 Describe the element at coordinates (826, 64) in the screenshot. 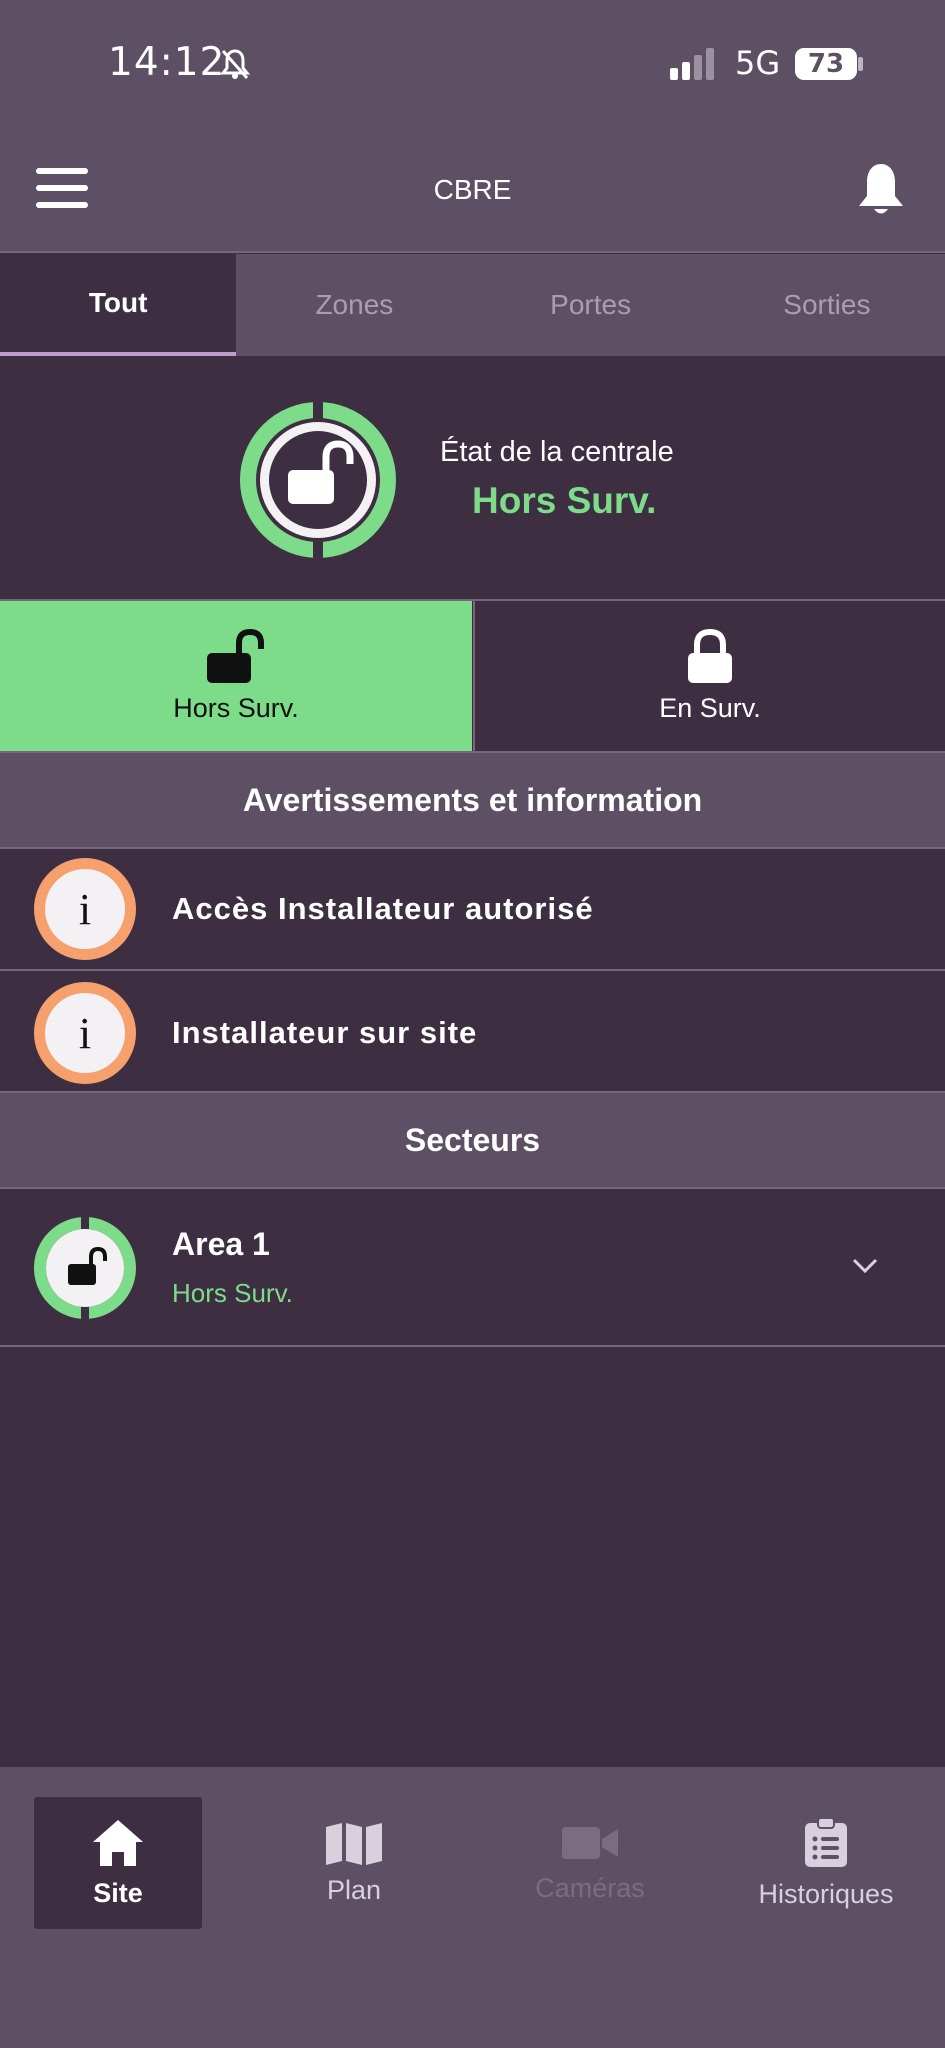

I see `battery-indicator: 73` at that location.